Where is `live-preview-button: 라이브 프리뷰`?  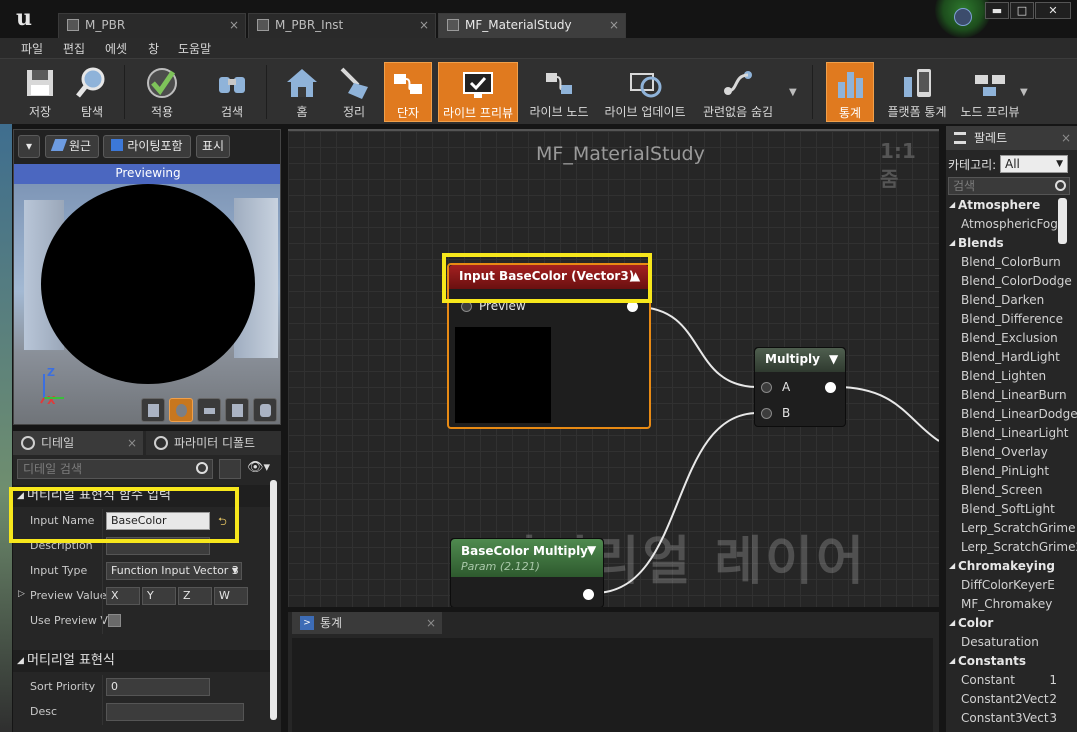 live-preview-button: 라이브 프리뷰 is located at coordinates (478, 92).